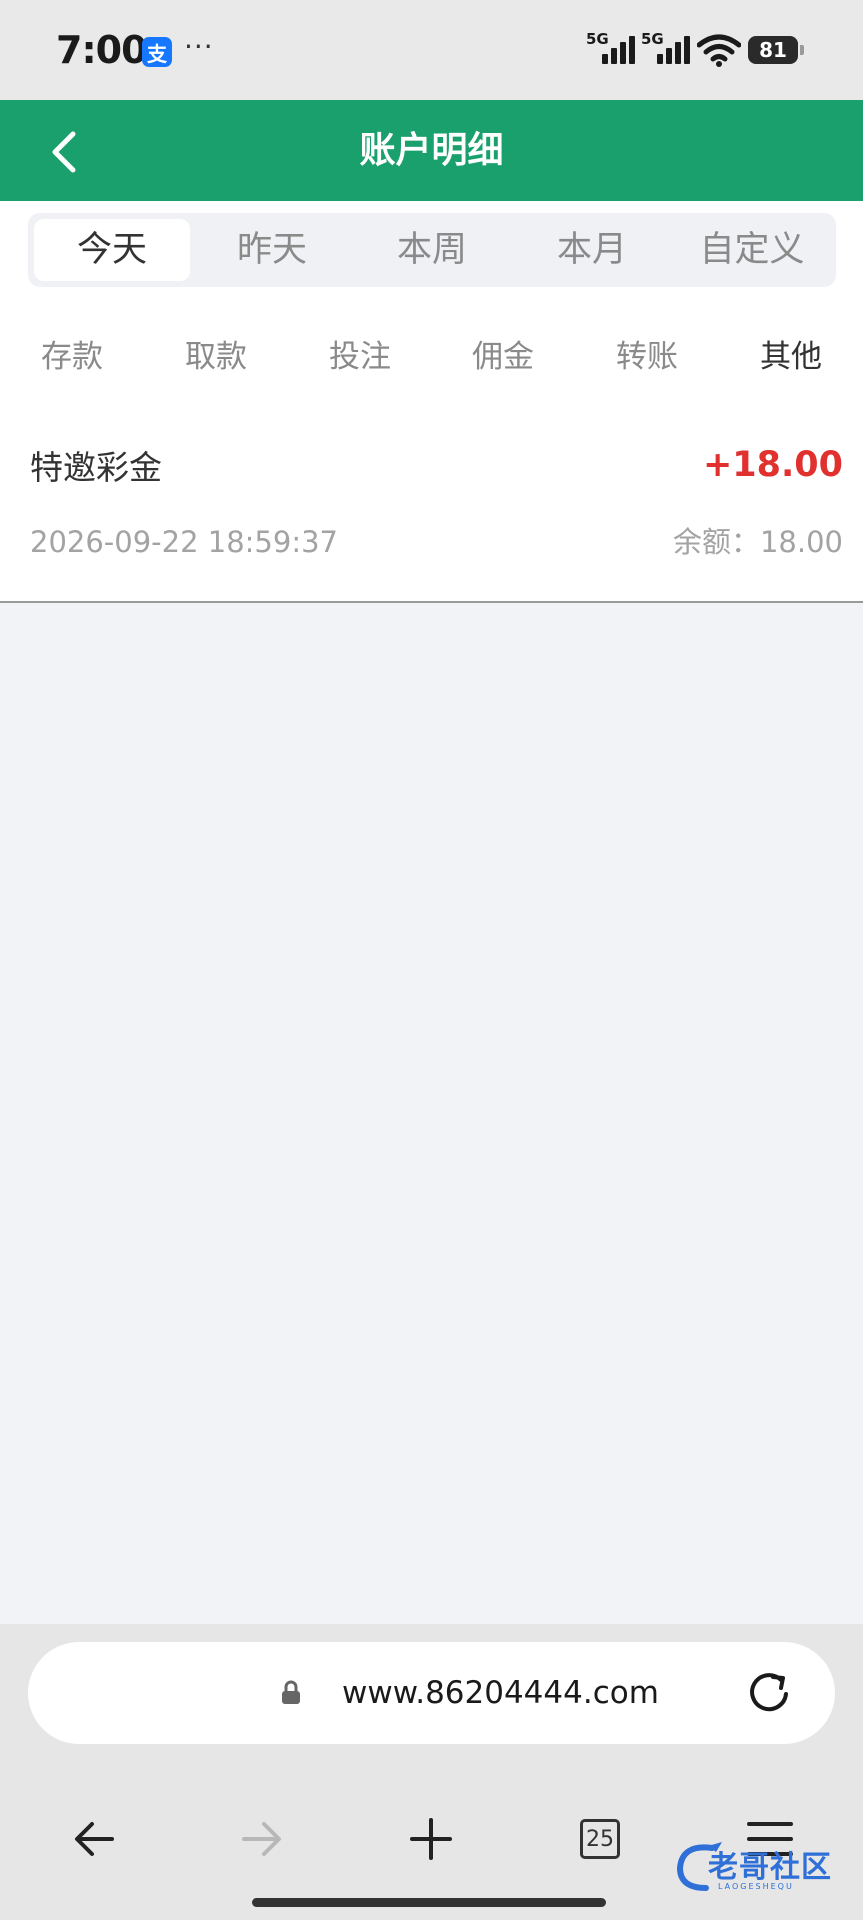  I want to click on battery-icon: 81, so click(776, 50).